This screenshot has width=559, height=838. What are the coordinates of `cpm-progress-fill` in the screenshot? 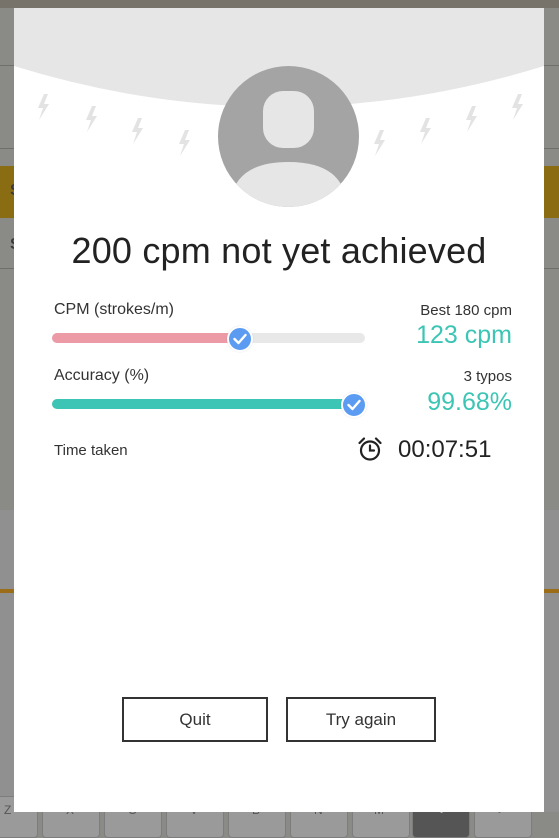 It's located at (146, 338).